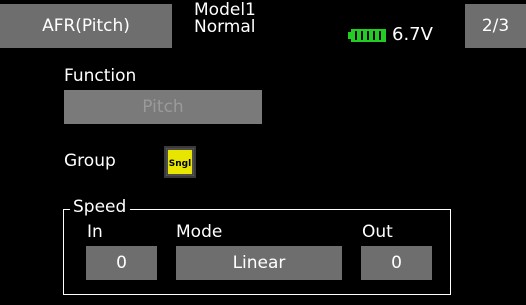  I want to click on screen-title-tab: AFR(Pitch), so click(86, 26).